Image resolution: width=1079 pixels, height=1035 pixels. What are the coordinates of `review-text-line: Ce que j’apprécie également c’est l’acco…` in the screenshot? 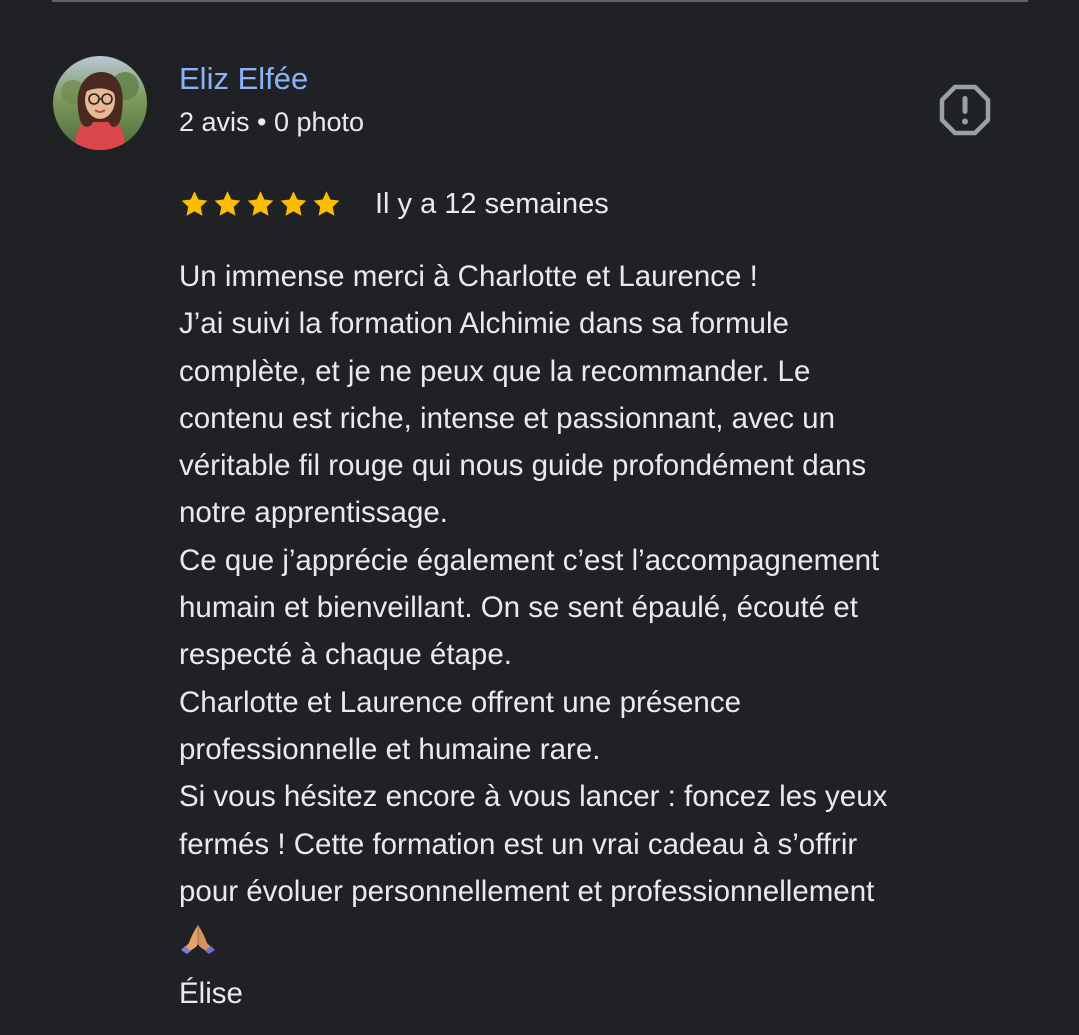 It's located at (529, 560).